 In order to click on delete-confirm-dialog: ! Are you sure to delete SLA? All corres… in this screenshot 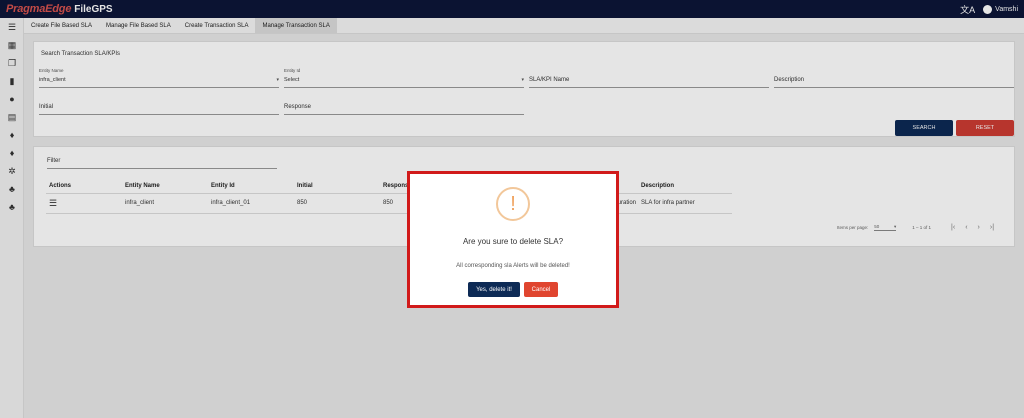, I will do `click(513, 239)`.